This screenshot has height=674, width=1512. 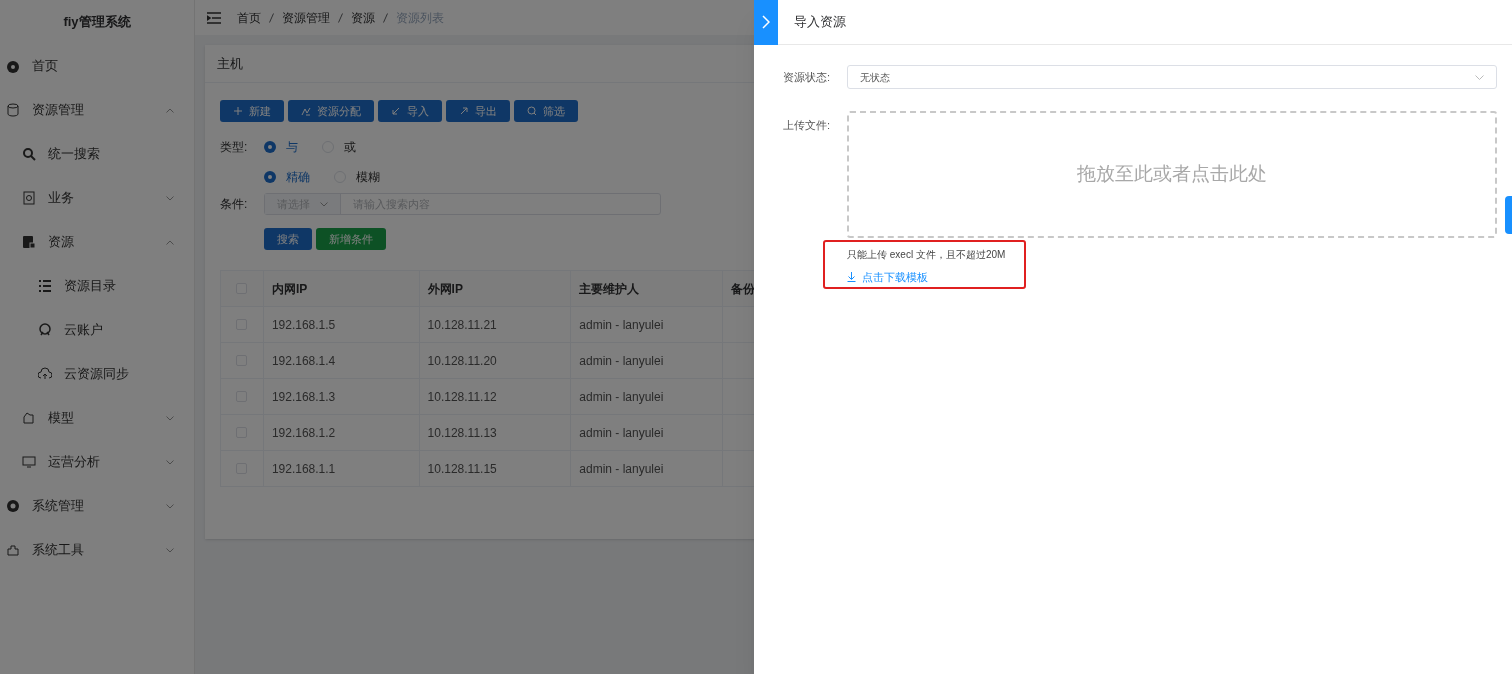 I want to click on breadcrumb-item: 资源, so click(x=363, y=17).